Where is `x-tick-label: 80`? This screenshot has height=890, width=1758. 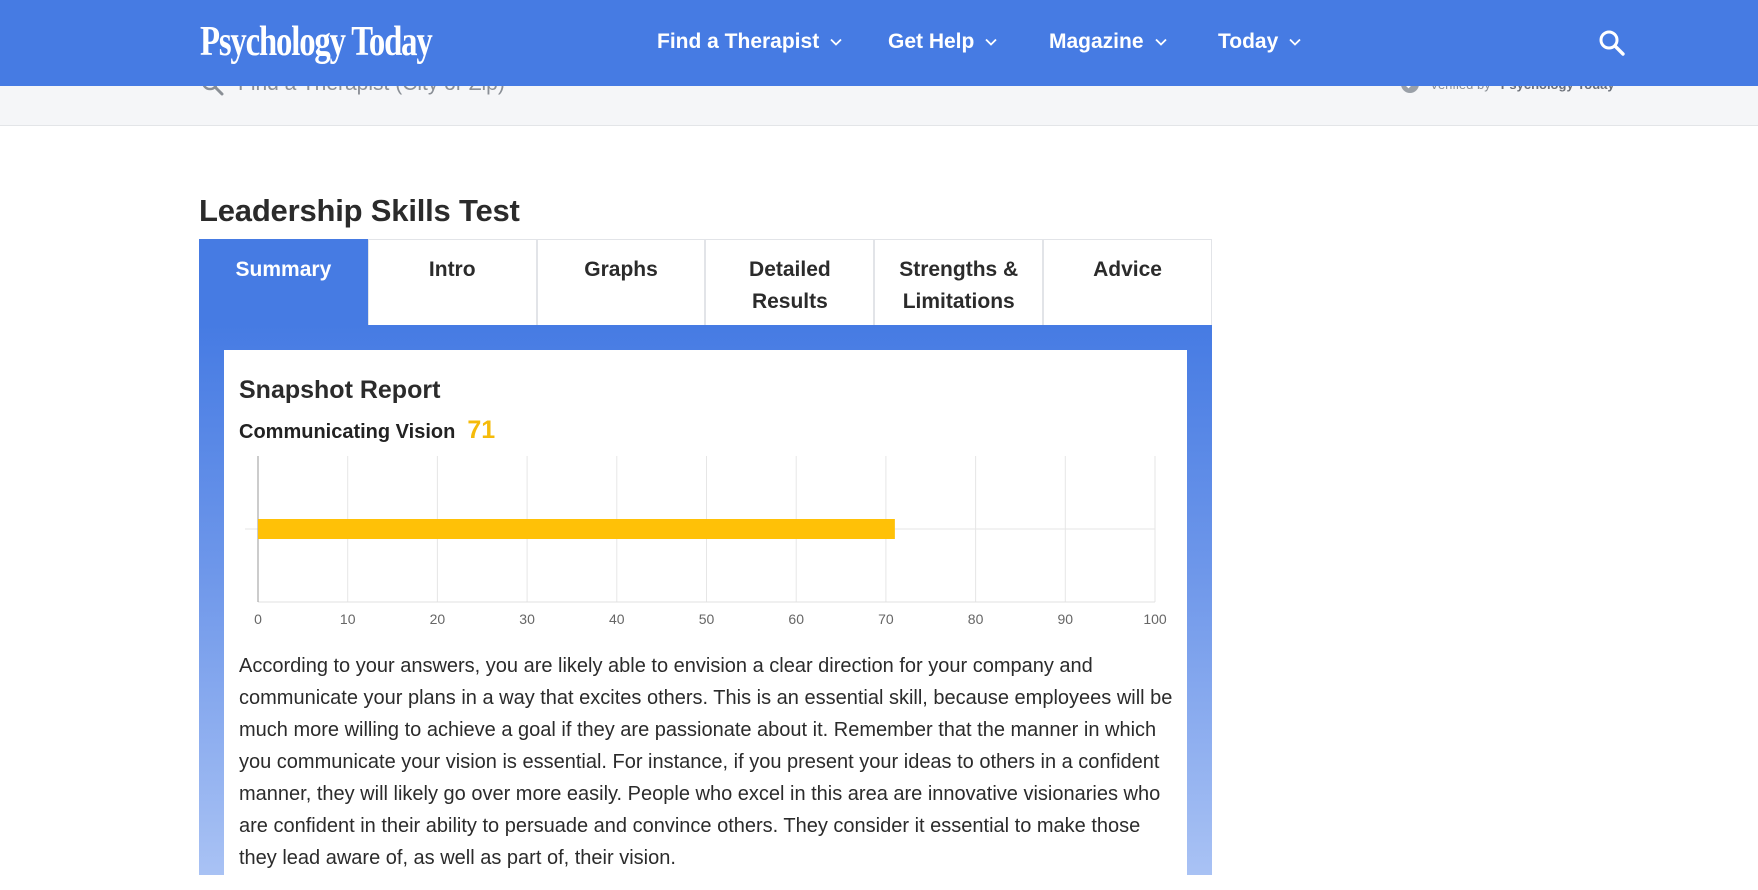 x-tick-label: 80 is located at coordinates (976, 619).